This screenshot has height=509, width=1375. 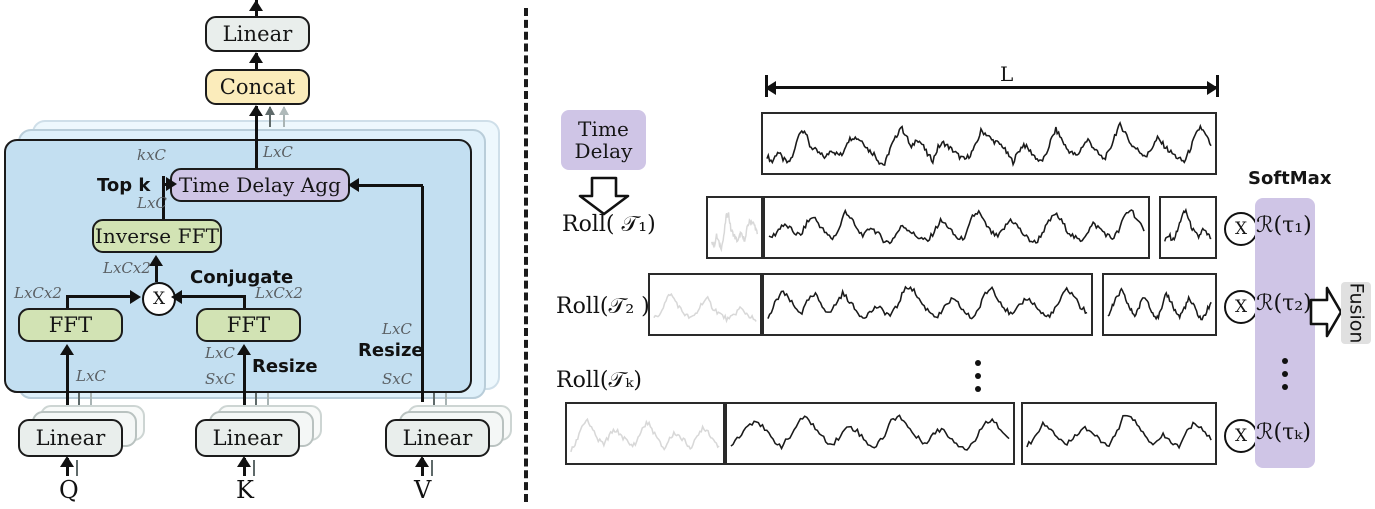 What do you see at coordinates (152, 203) in the screenshot?
I see `dim-ifft-out: LxC` at bounding box center [152, 203].